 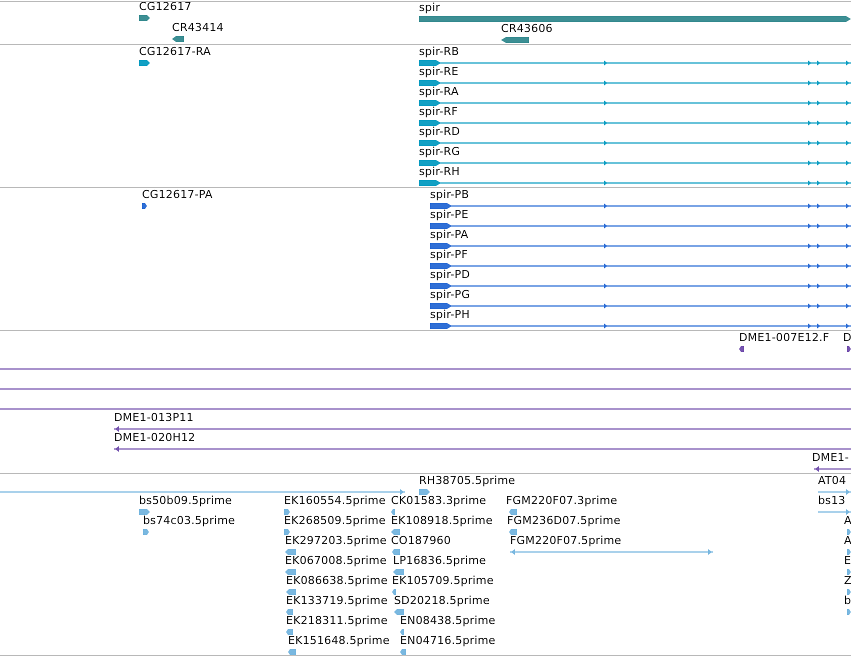 What do you see at coordinates (449, 254) in the screenshot?
I see `feature-label: spir-PF` at bounding box center [449, 254].